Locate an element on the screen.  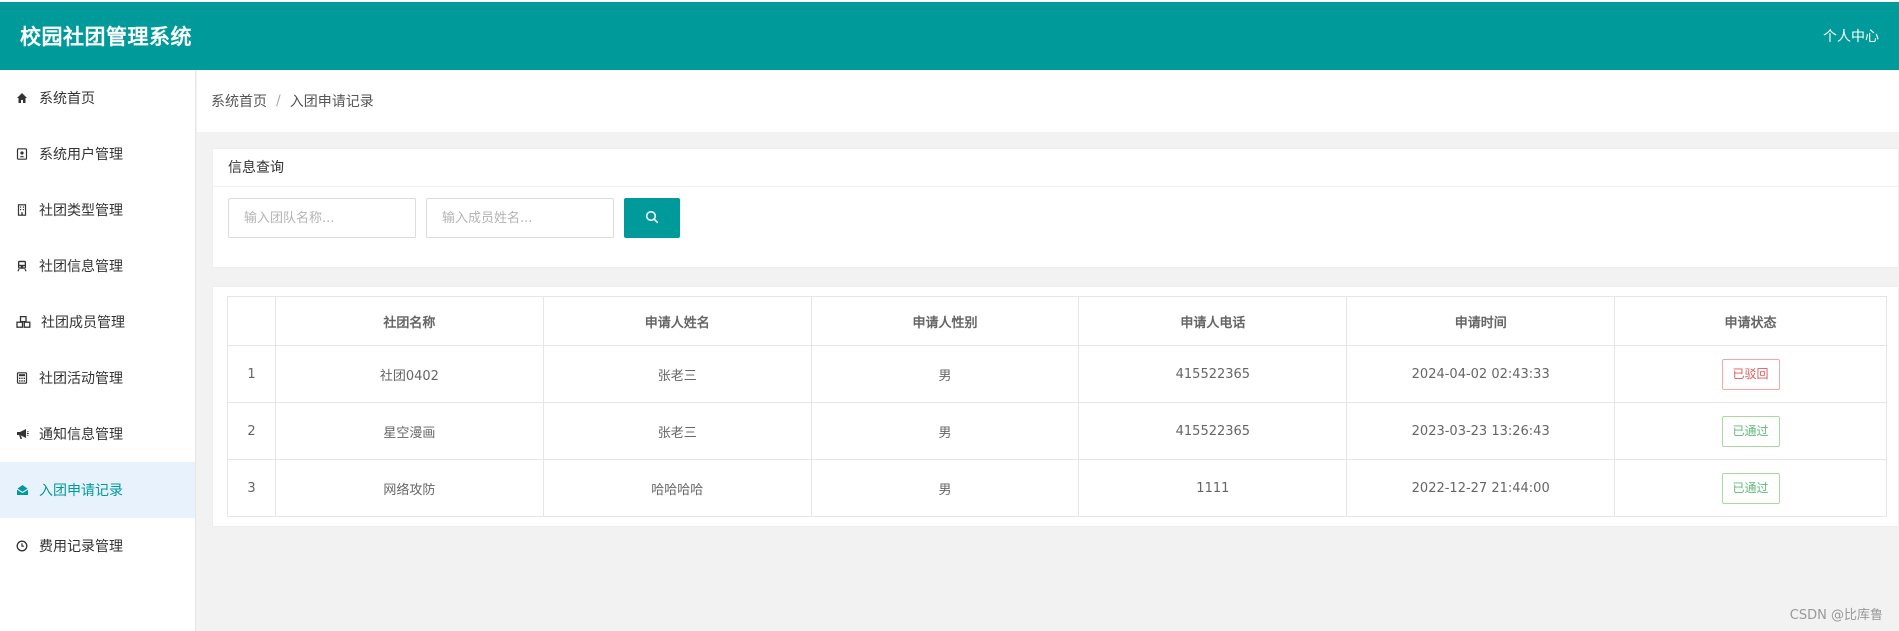
column-header-gender: 申请人性别 is located at coordinates (945, 321).